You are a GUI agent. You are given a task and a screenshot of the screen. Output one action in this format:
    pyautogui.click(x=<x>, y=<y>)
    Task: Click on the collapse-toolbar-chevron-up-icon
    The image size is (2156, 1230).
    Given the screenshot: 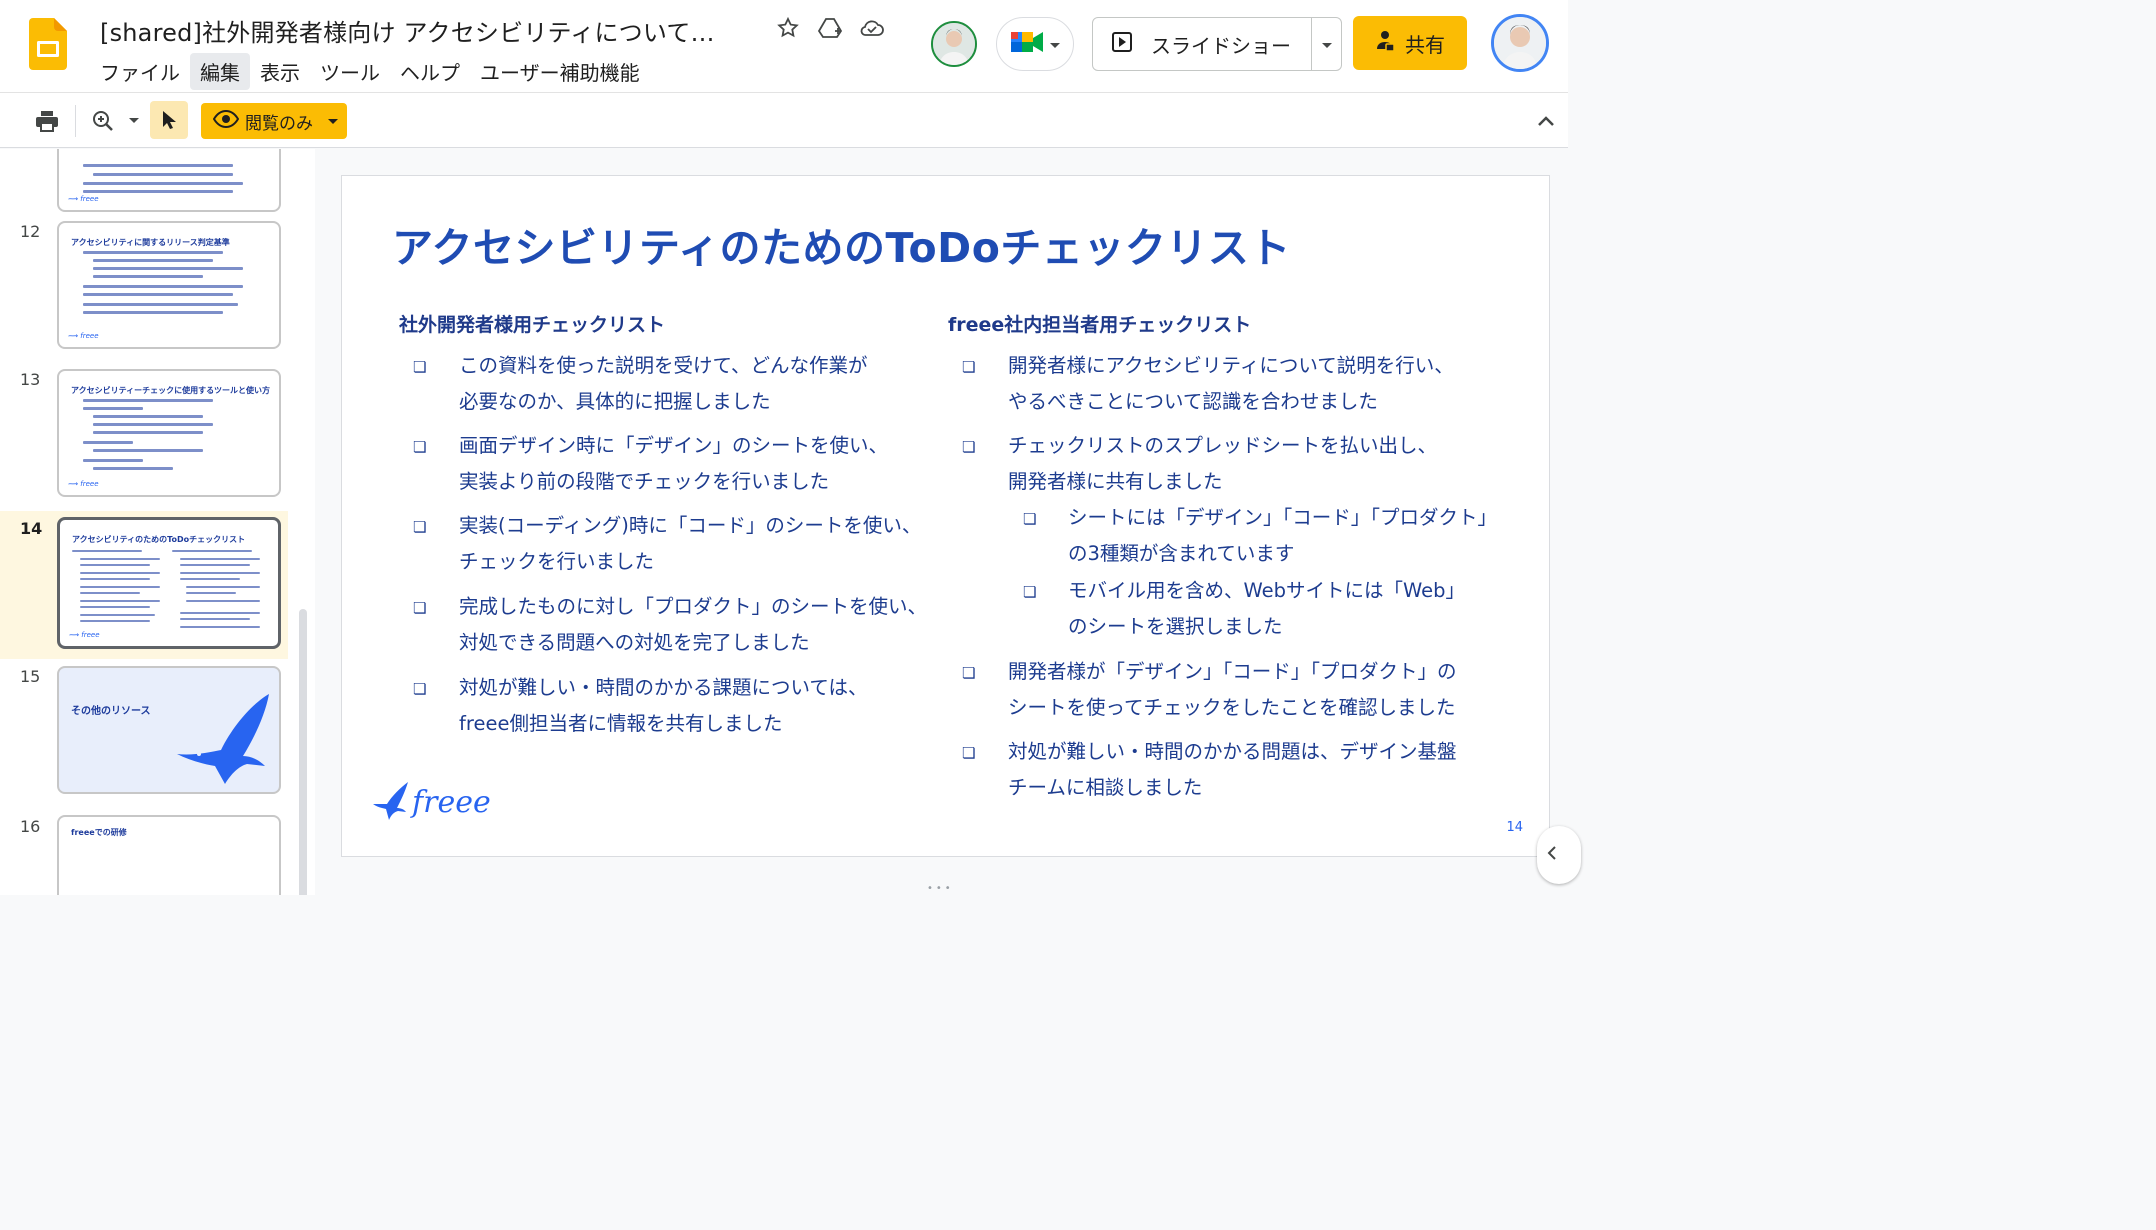 What is the action you would take?
    pyautogui.click(x=1546, y=121)
    